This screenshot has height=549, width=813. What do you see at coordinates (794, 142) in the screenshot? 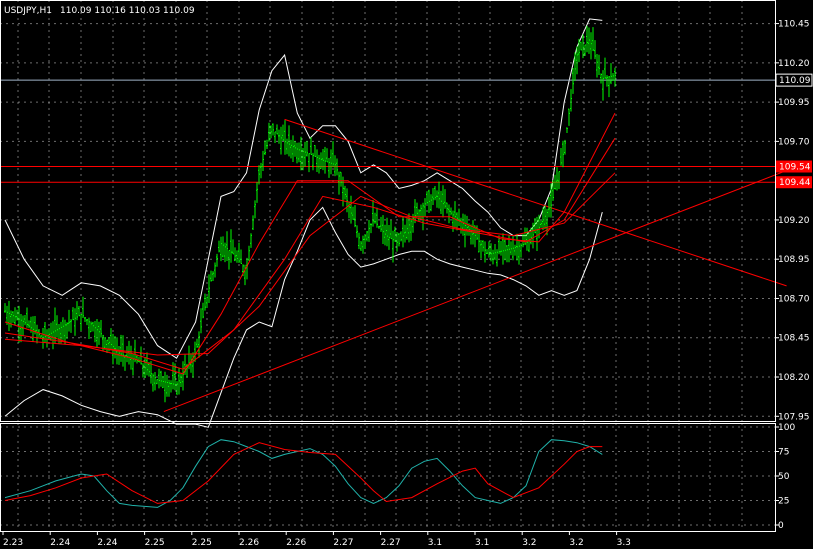
I see `price-tick-label: 109.70` at bounding box center [794, 142].